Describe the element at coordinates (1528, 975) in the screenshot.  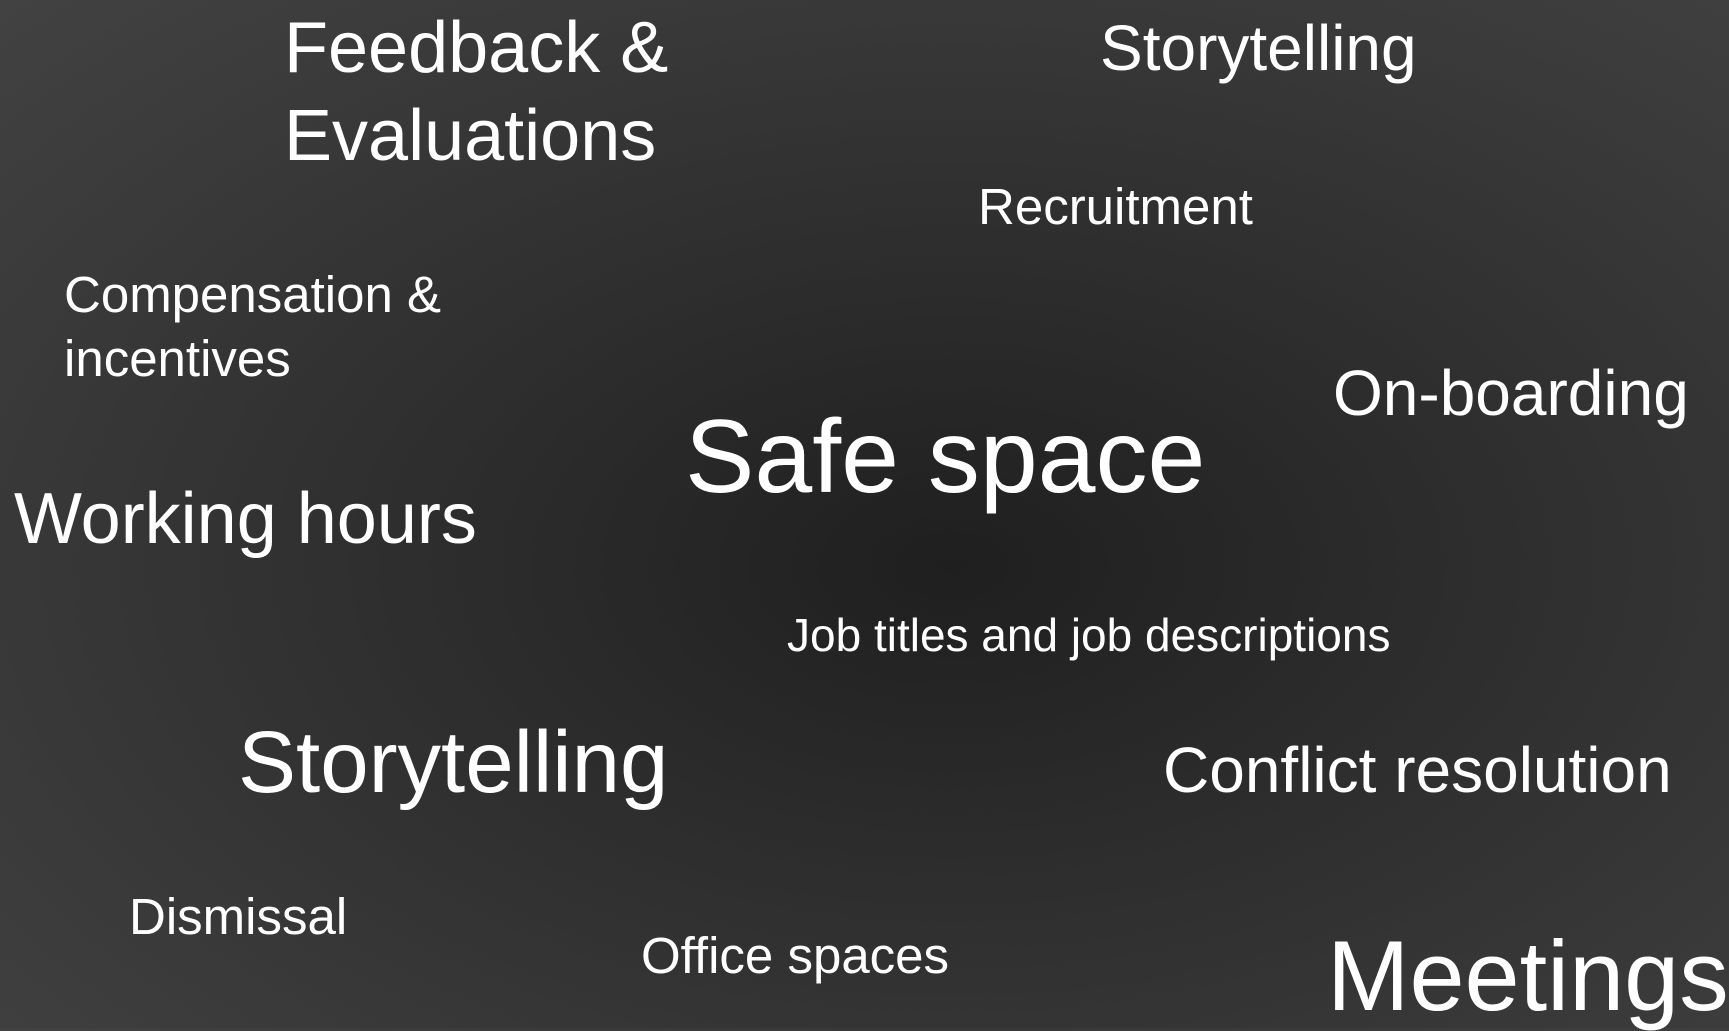
I see `word-meetings: Meetings` at that location.